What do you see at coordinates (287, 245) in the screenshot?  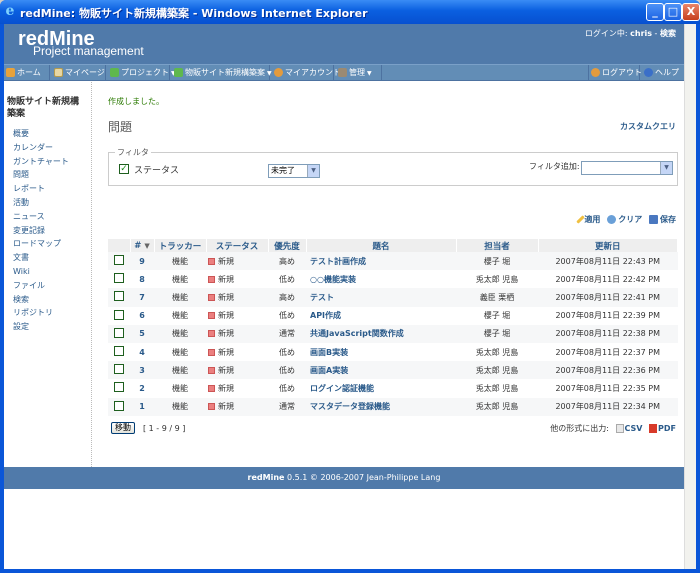 I see `header-priority: 優先度` at bounding box center [287, 245].